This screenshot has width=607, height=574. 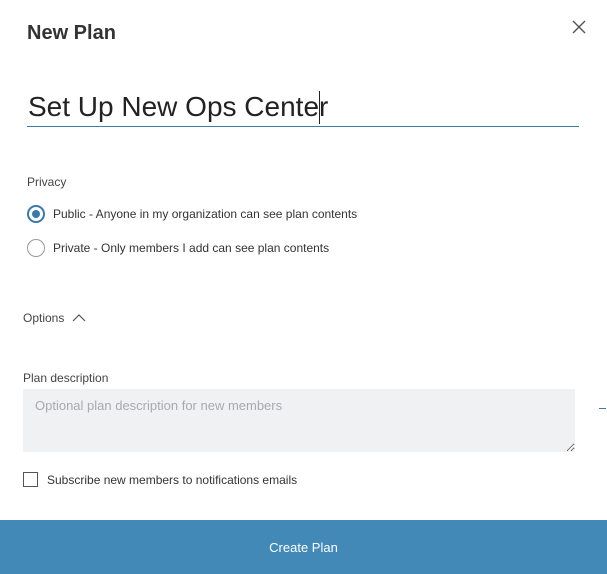 I want to click on close-button, so click(x=579, y=27).